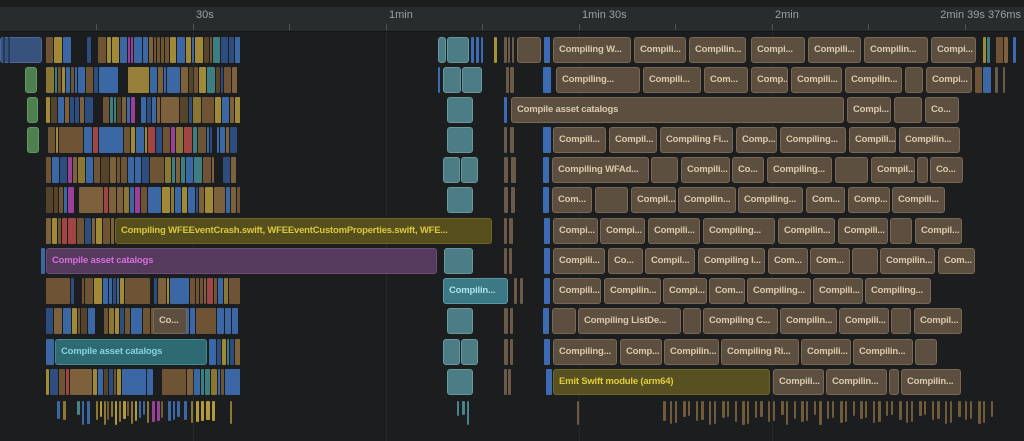  Describe the element at coordinates (661, 382) in the screenshot. I see `task-bar: Emit Swift module (arm64)` at that location.